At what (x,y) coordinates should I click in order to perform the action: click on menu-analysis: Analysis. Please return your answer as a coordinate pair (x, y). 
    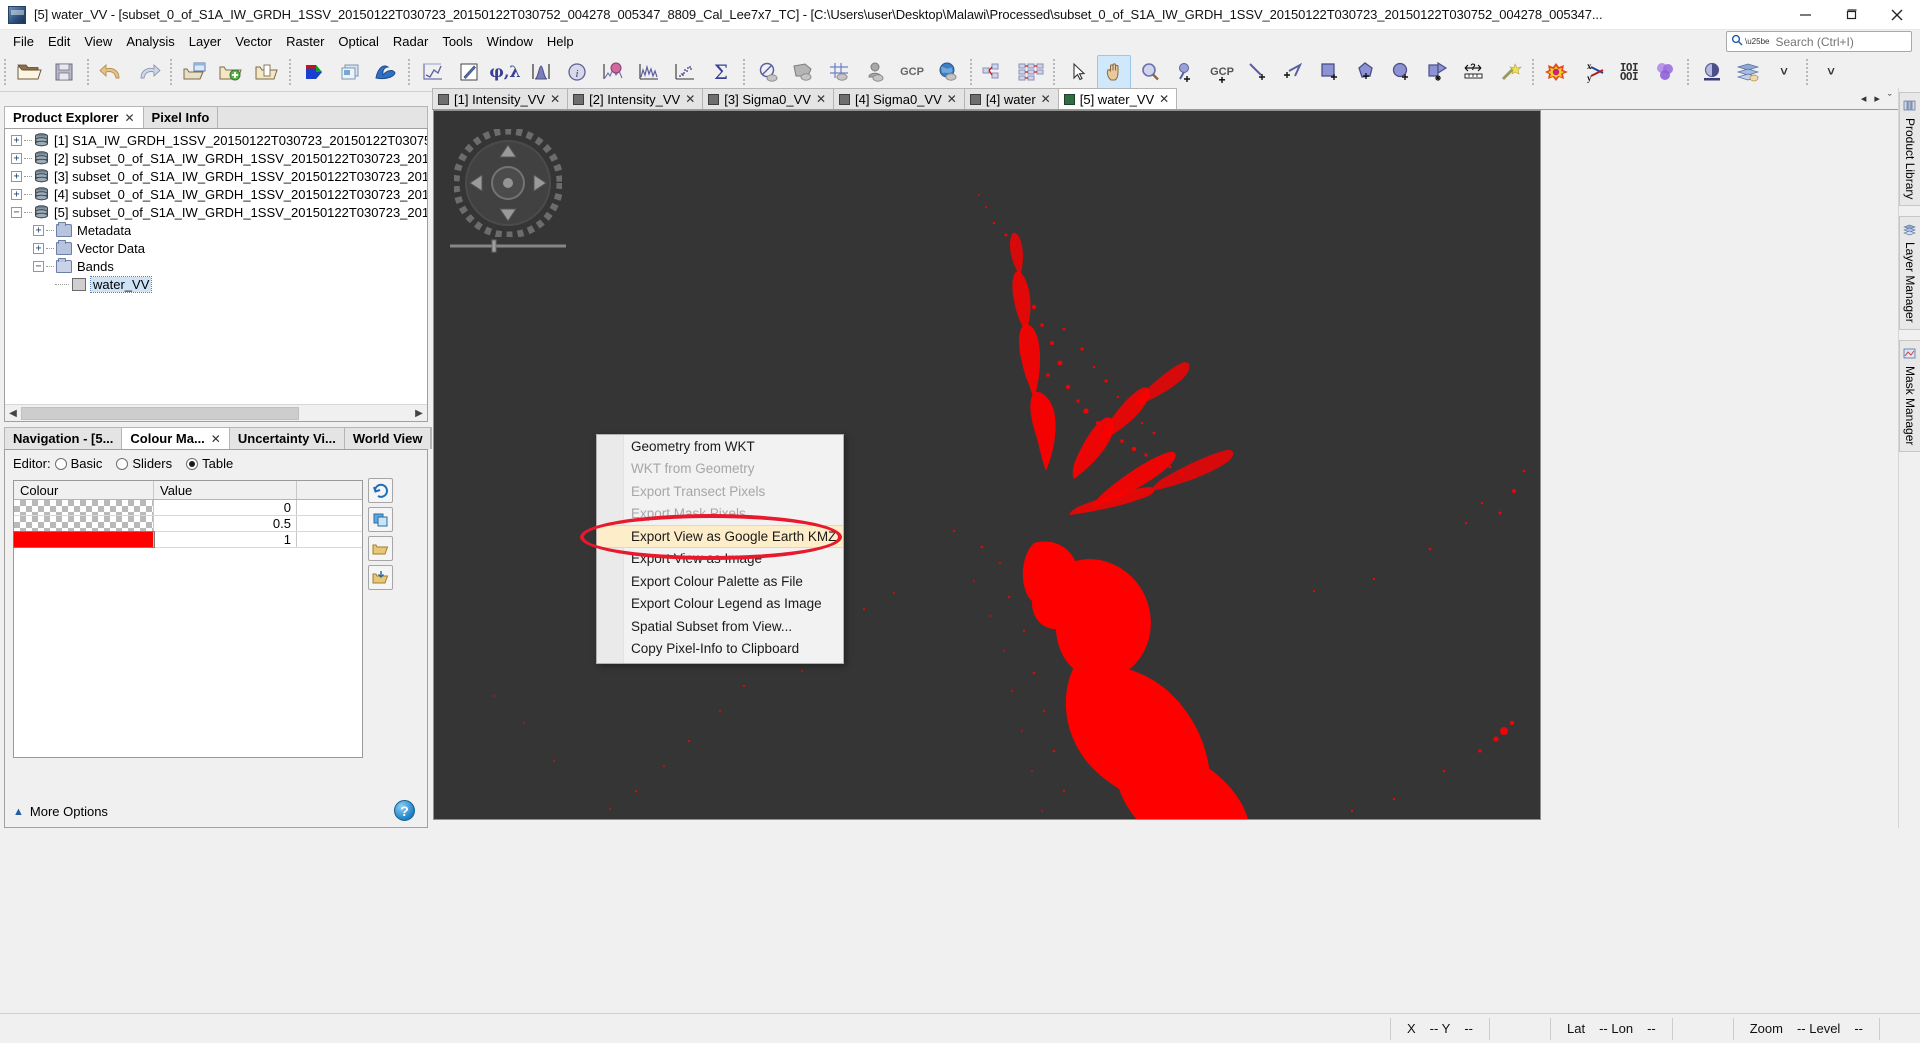
    Looking at the image, I should click on (150, 41).